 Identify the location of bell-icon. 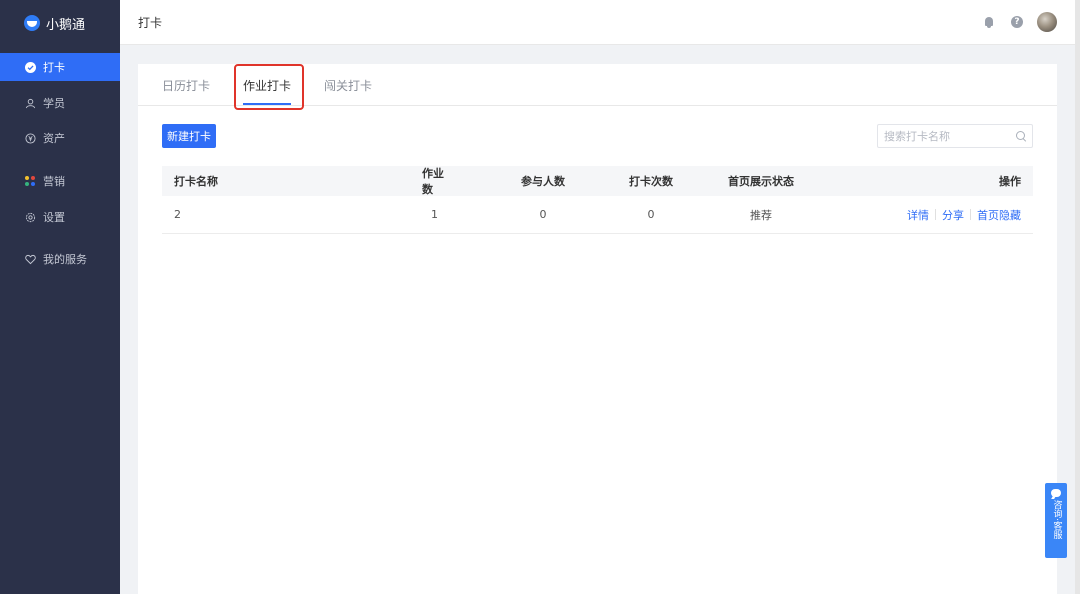
(989, 22).